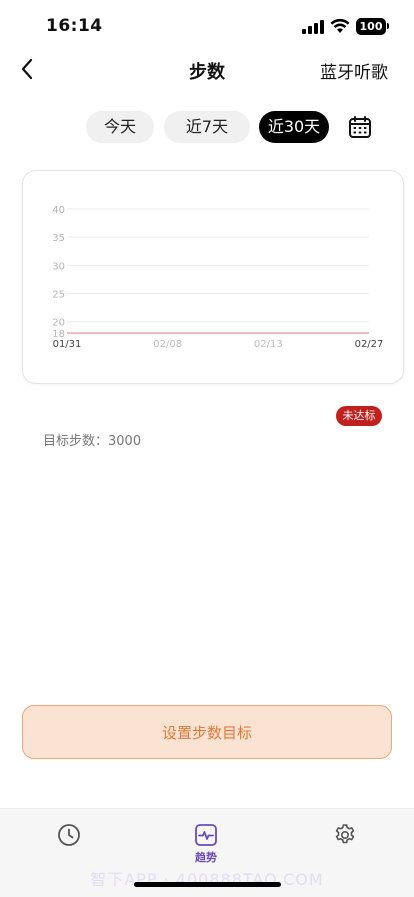 This screenshot has height=897, width=414. Describe the element at coordinates (74, 26) in the screenshot. I see `status-time: 16:14` at that location.